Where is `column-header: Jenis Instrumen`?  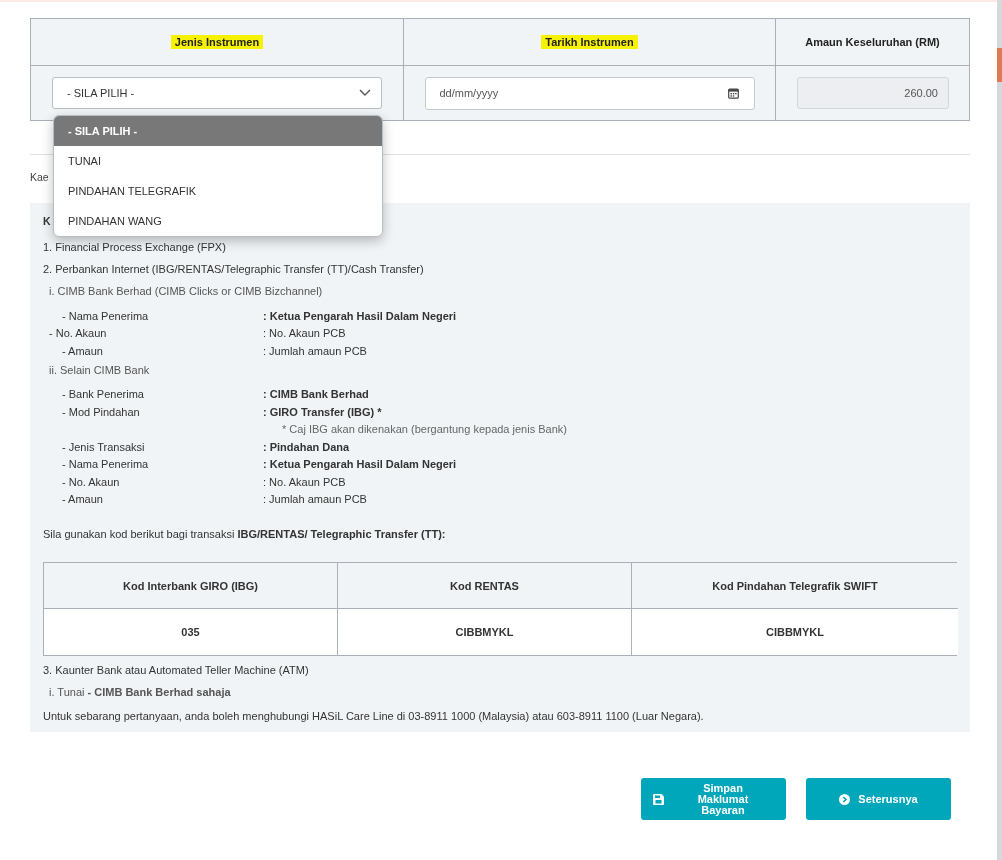 column-header: Jenis Instrumen is located at coordinates (217, 42).